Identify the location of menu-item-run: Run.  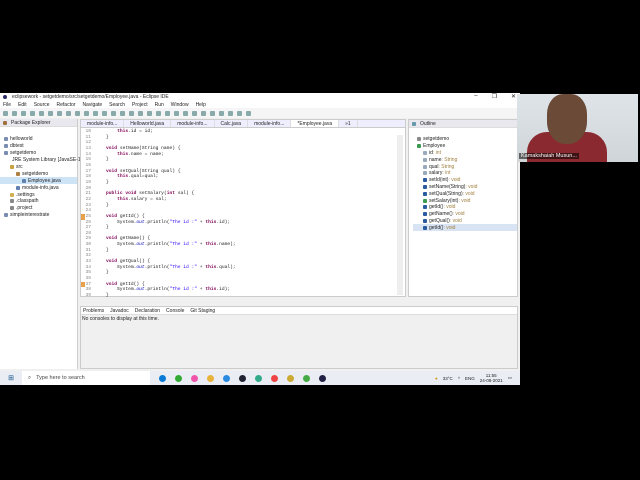
(159, 105).